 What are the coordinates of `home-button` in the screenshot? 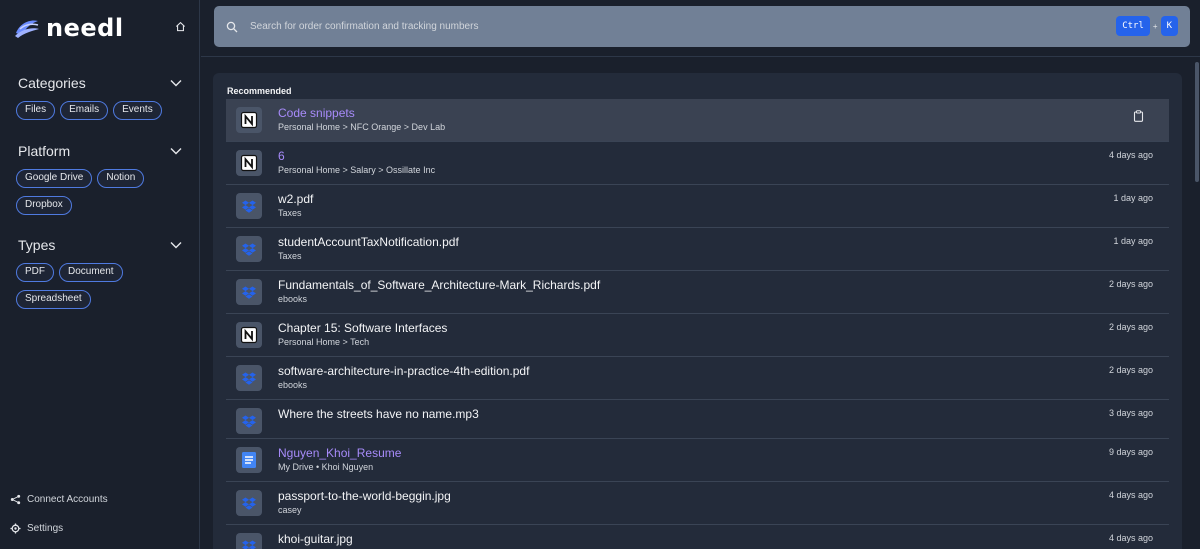 It's located at (180, 26).